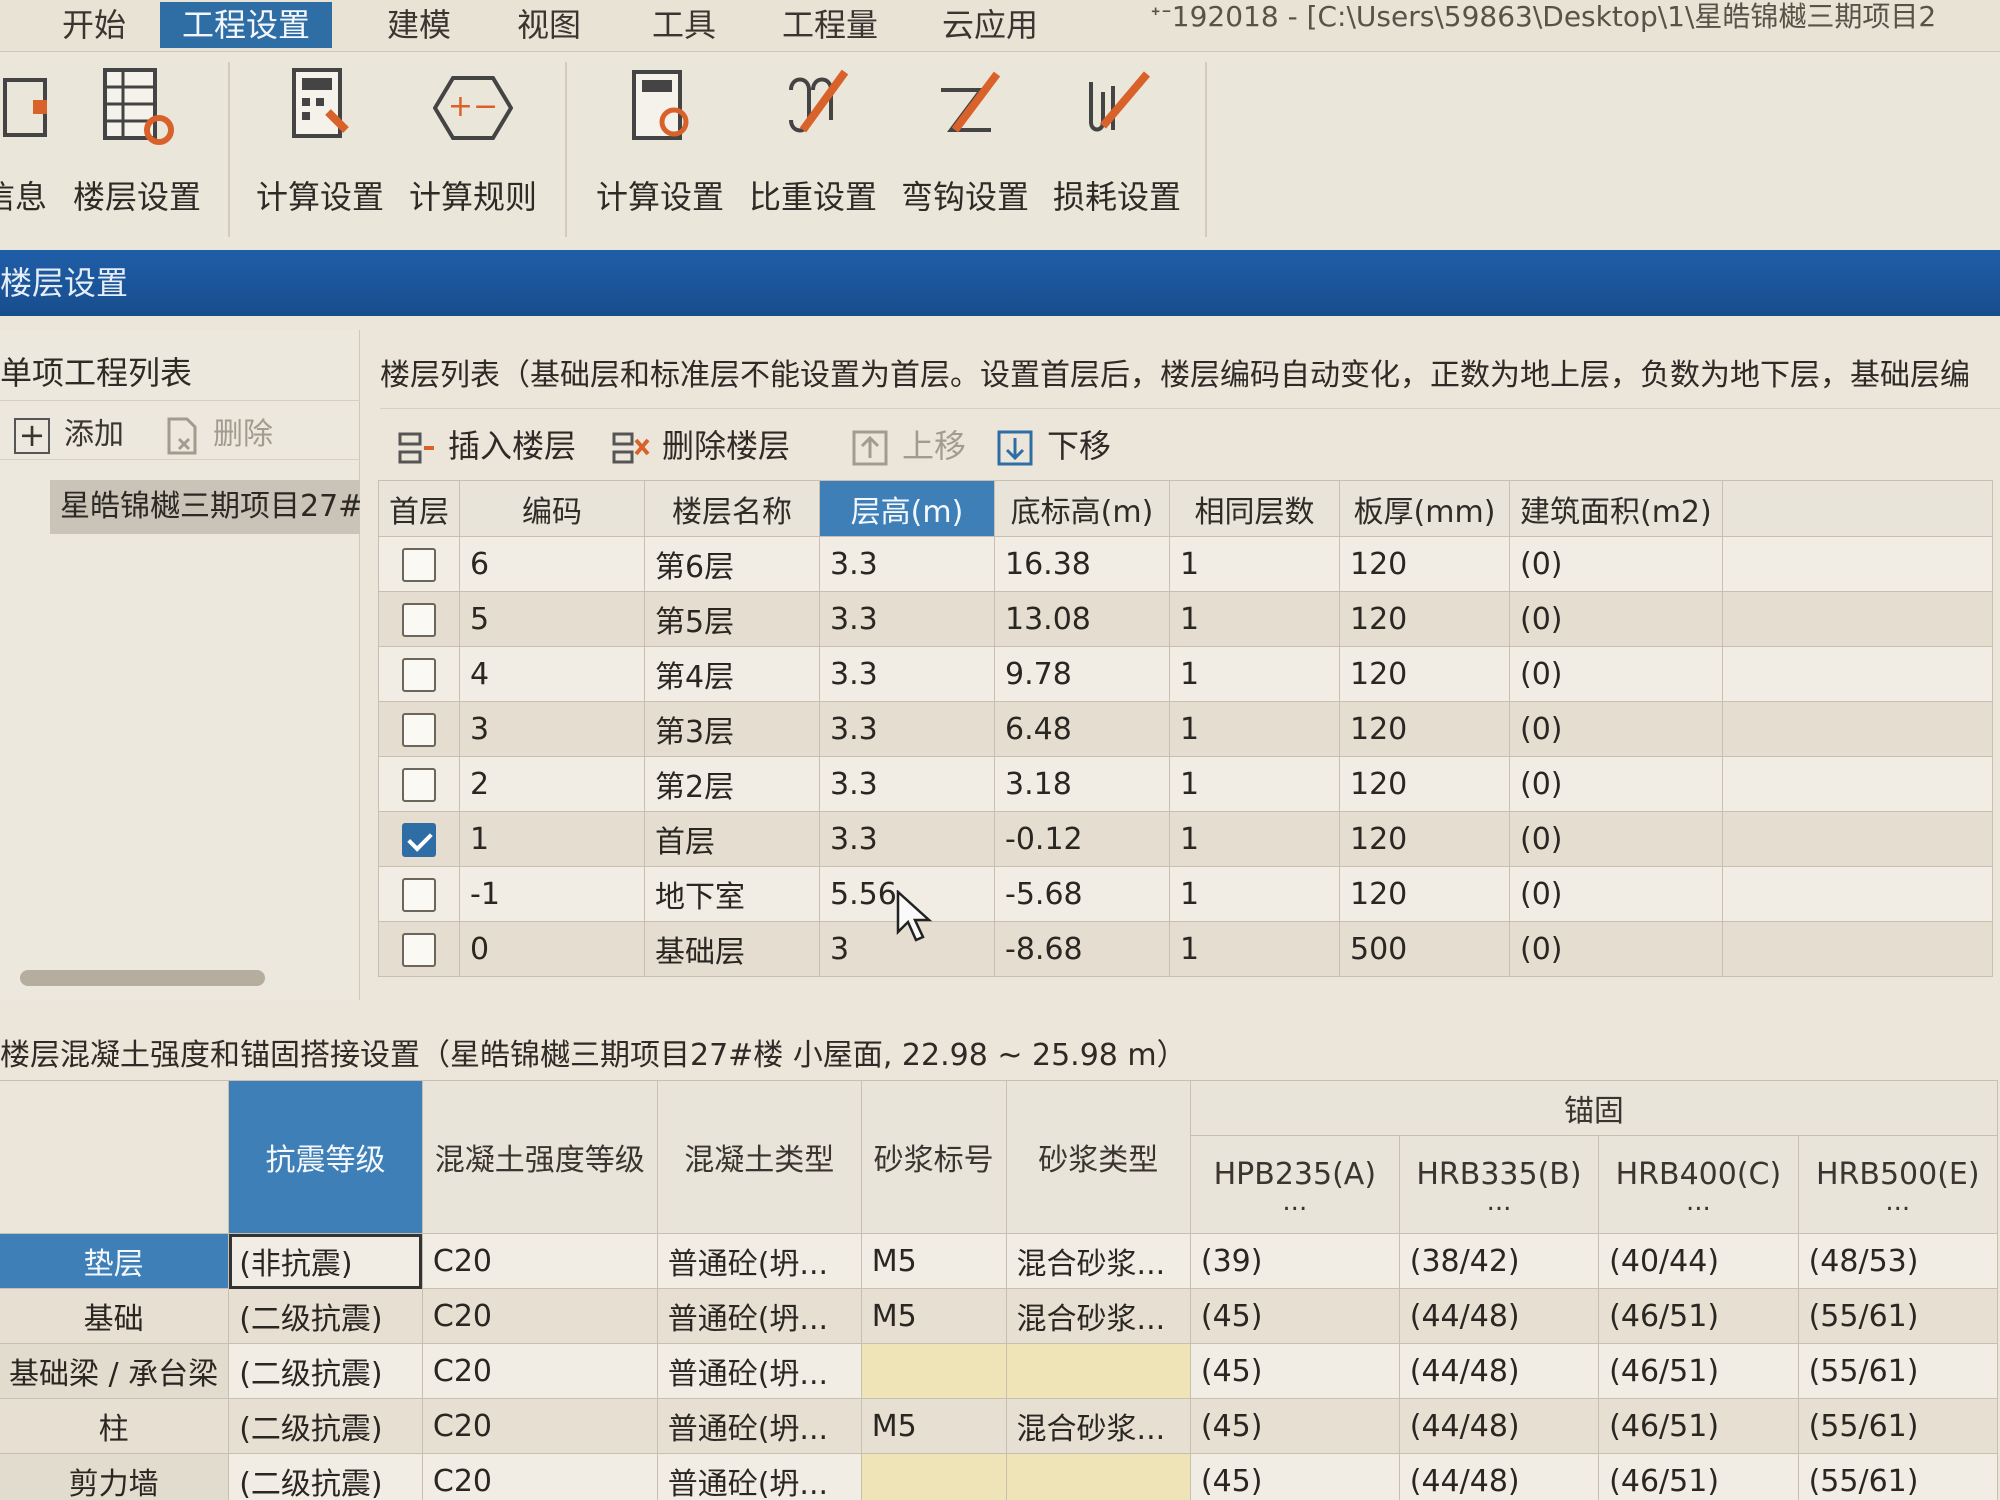 The width and height of the screenshot is (2000, 1500). I want to click on cell-floor-name: 第2层, so click(732, 784).